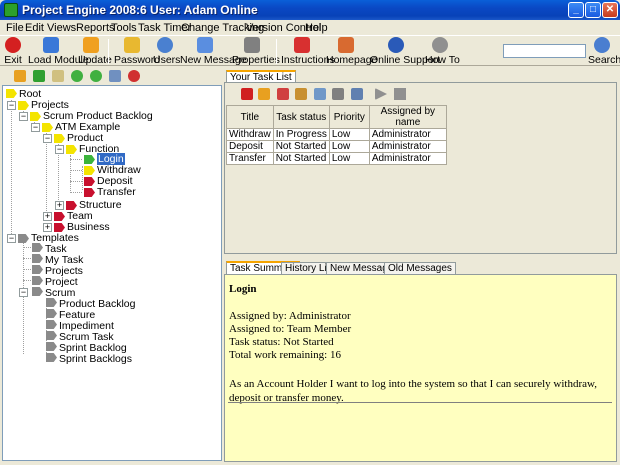  Describe the element at coordinates (95, 359) in the screenshot. I see `tree-node-sprint-backlogs: Sprint Backlogs` at that location.